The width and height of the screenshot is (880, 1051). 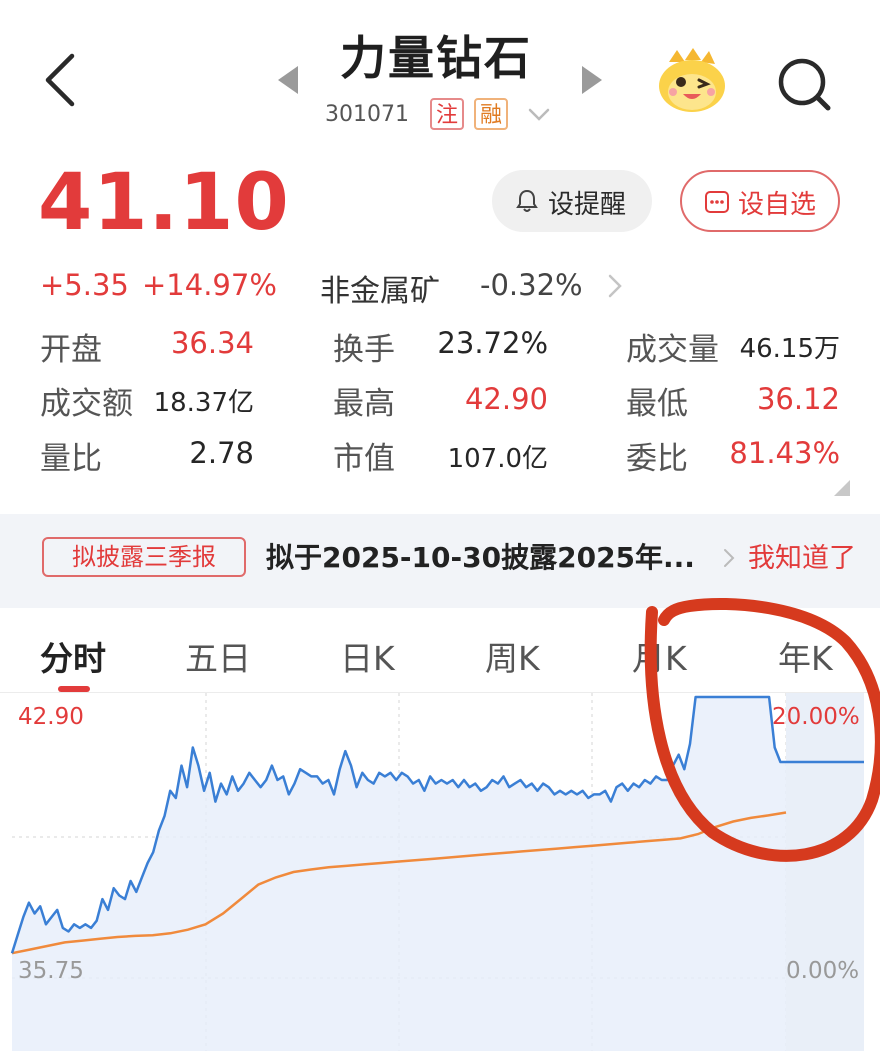 What do you see at coordinates (203, 403) in the screenshot?
I see `stat-value-amount: 18.37亿` at bounding box center [203, 403].